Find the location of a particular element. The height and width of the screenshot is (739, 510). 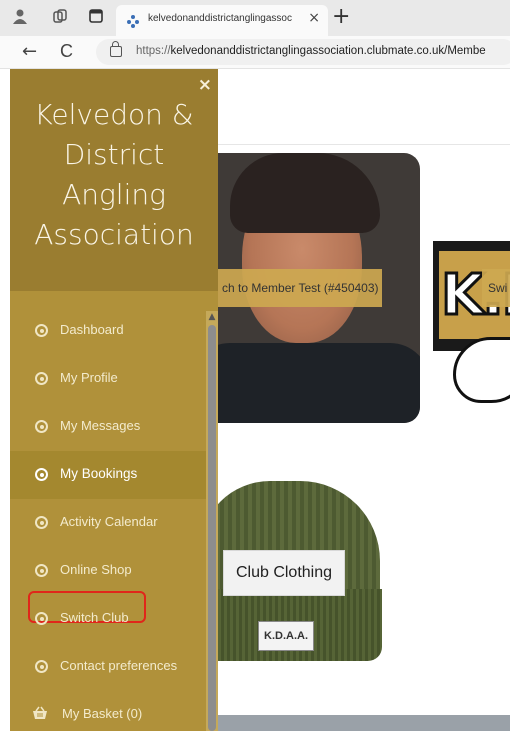

sidebar-item-label: Online Shop is located at coordinates (96, 569).